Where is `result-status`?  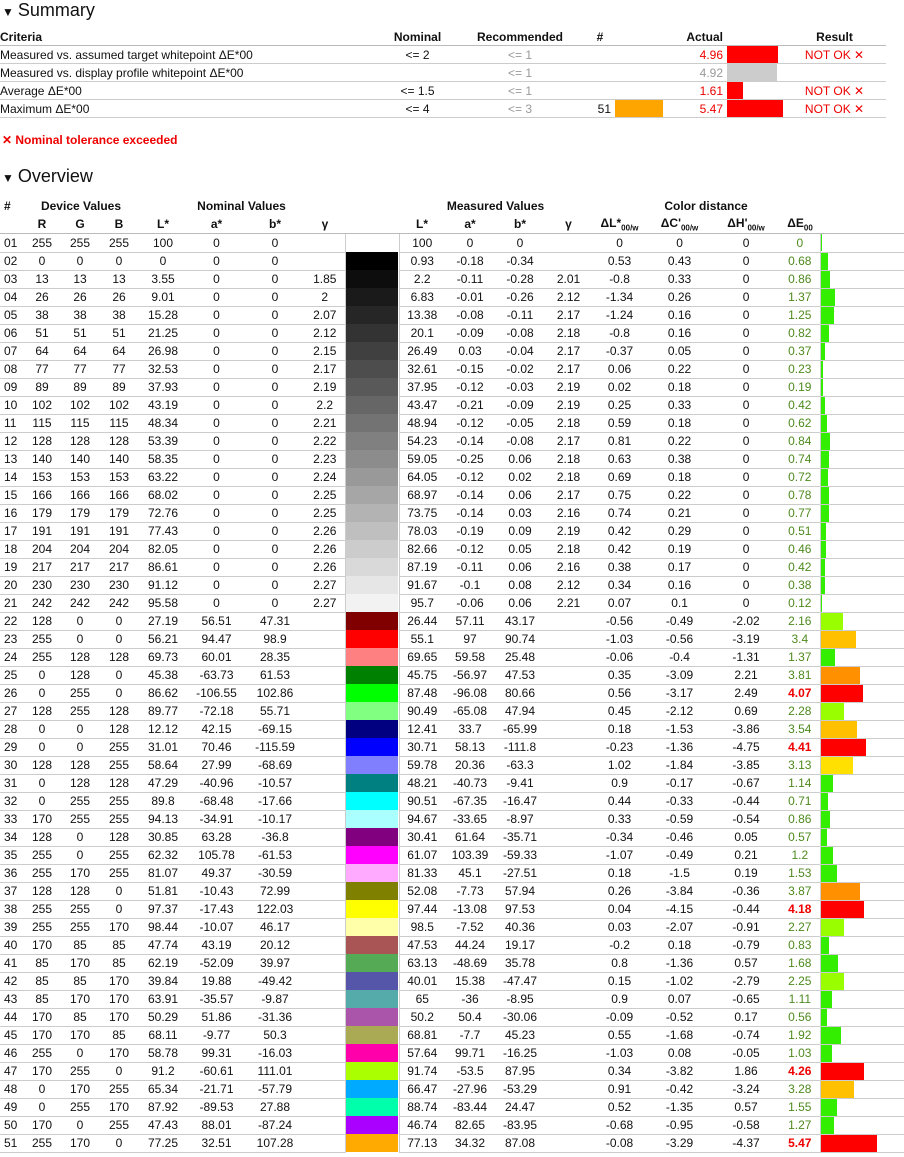
result-status is located at coordinates (834, 72).